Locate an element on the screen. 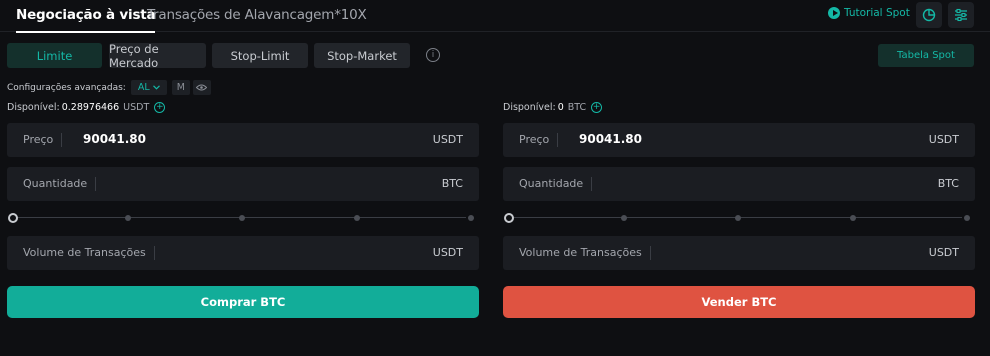  chart-view-button is located at coordinates (929, 15).